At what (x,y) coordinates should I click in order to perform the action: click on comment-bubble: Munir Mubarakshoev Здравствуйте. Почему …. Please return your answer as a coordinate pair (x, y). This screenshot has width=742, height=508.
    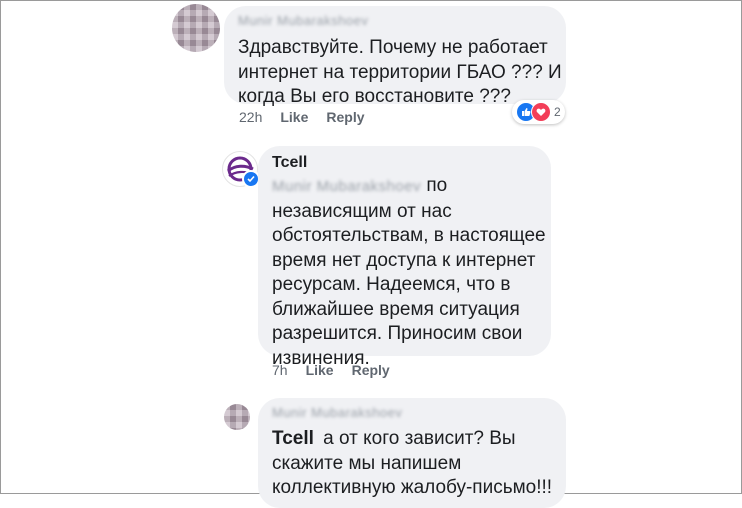
    Looking at the image, I should click on (395, 56).